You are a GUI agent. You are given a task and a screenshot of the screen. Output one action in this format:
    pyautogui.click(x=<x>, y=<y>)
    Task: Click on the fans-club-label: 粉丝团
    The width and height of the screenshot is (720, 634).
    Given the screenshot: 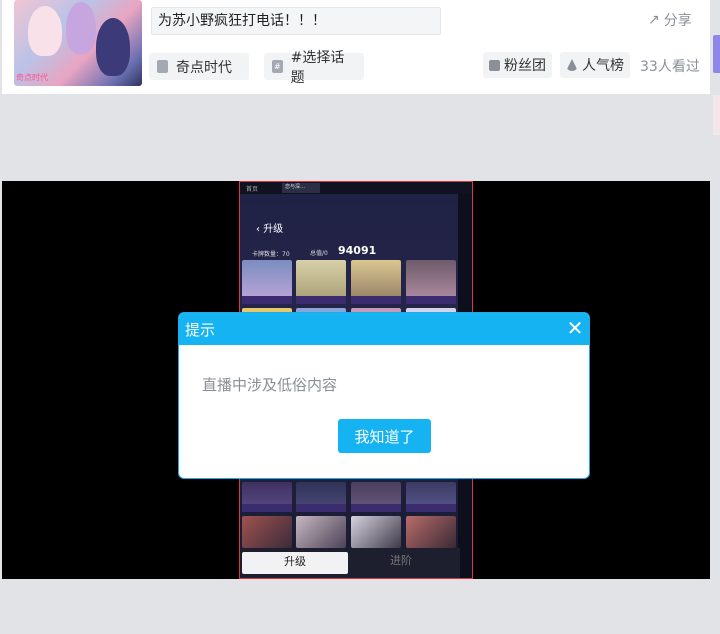 What is the action you would take?
    pyautogui.click(x=525, y=66)
    